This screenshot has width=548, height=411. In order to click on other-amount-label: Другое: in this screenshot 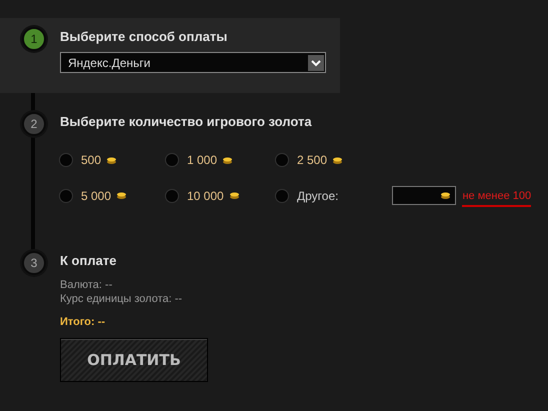, I will do `click(317, 195)`.